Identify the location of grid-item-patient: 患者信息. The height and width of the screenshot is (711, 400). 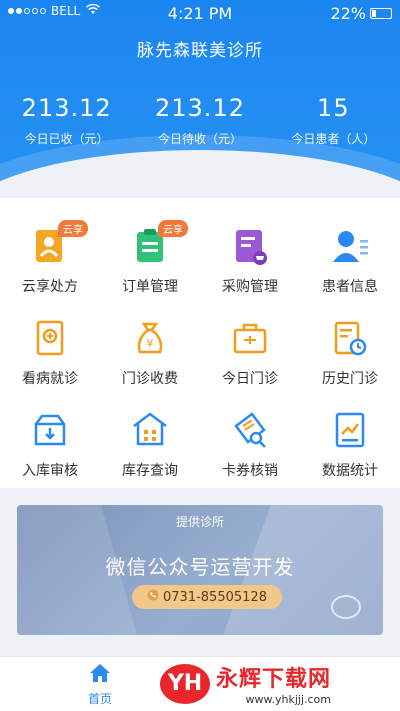
(350, 247).